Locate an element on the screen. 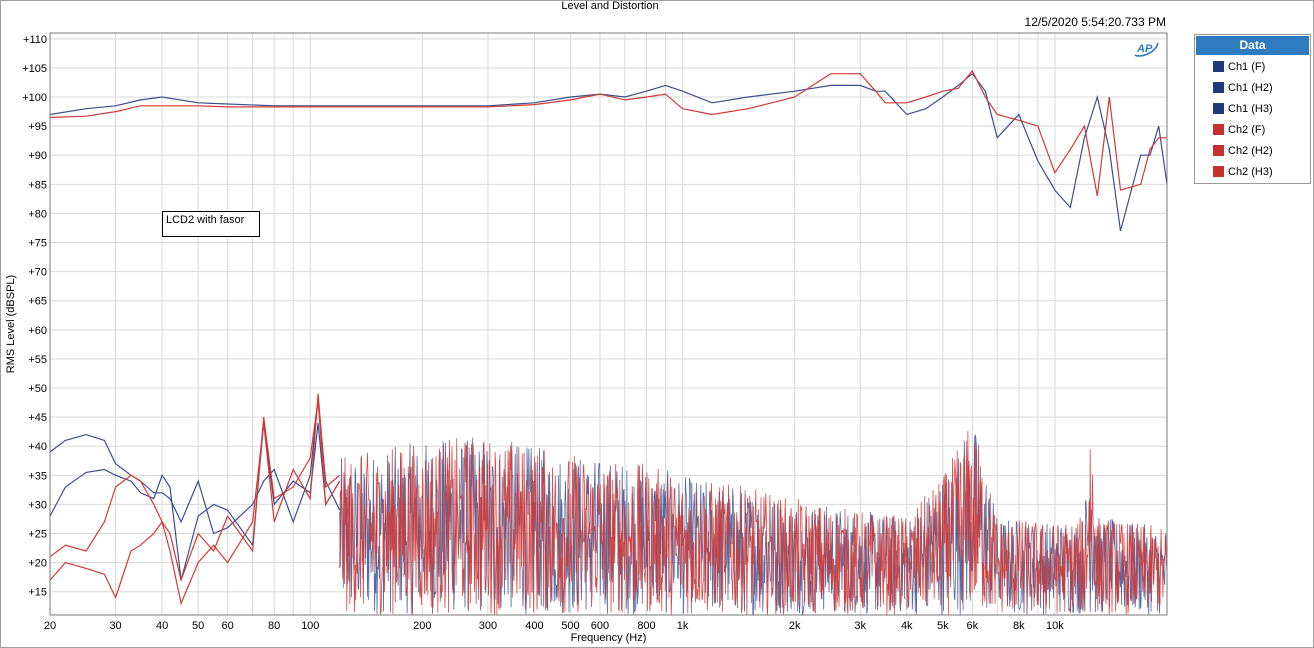 This screenshot has width=1314, height=648. x-tick-label: 50 is located at coordinates (198, 626).